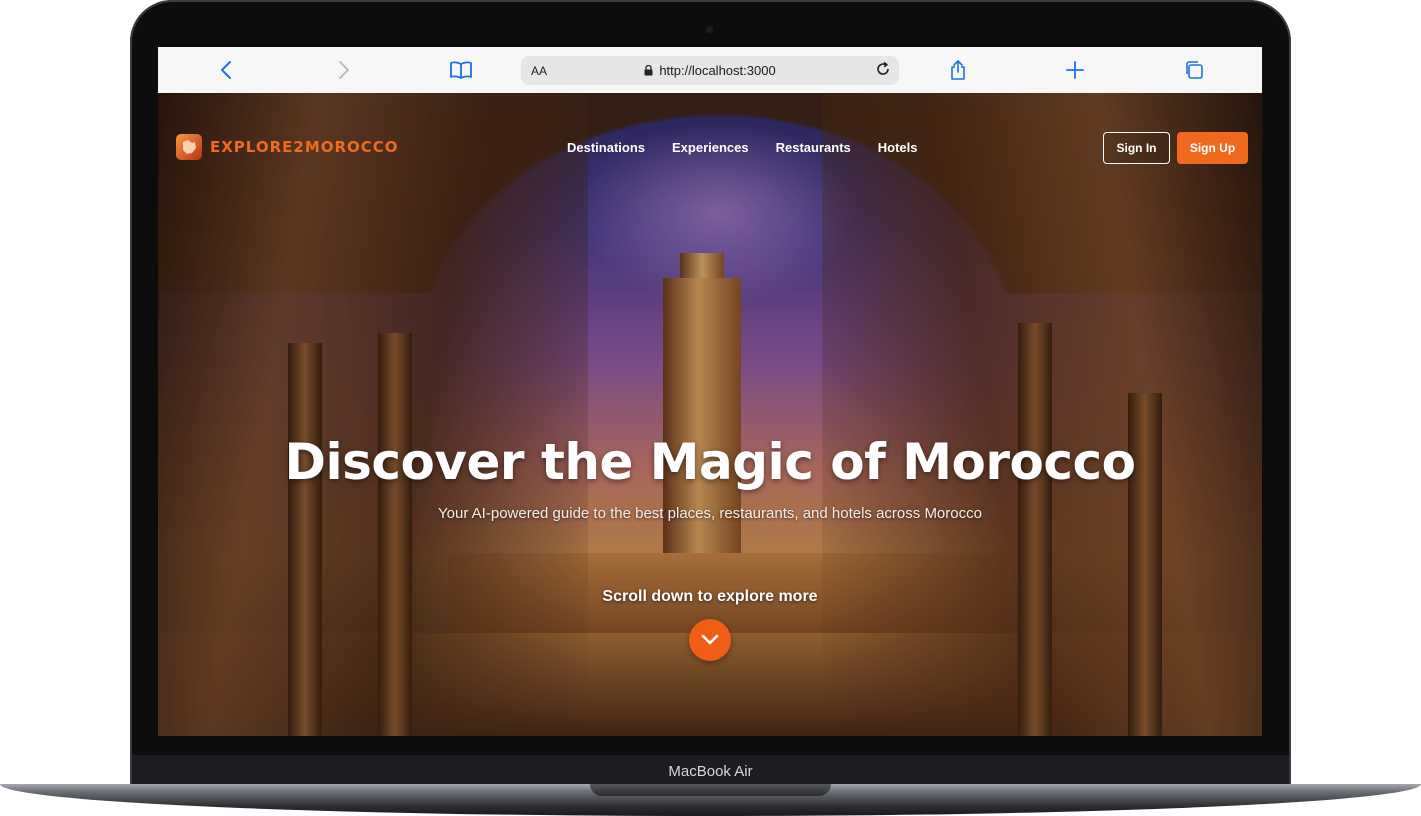 The height and width of the screenshot is (816, 1421). I want to click on bookmarks-icon, so click(461, 70).